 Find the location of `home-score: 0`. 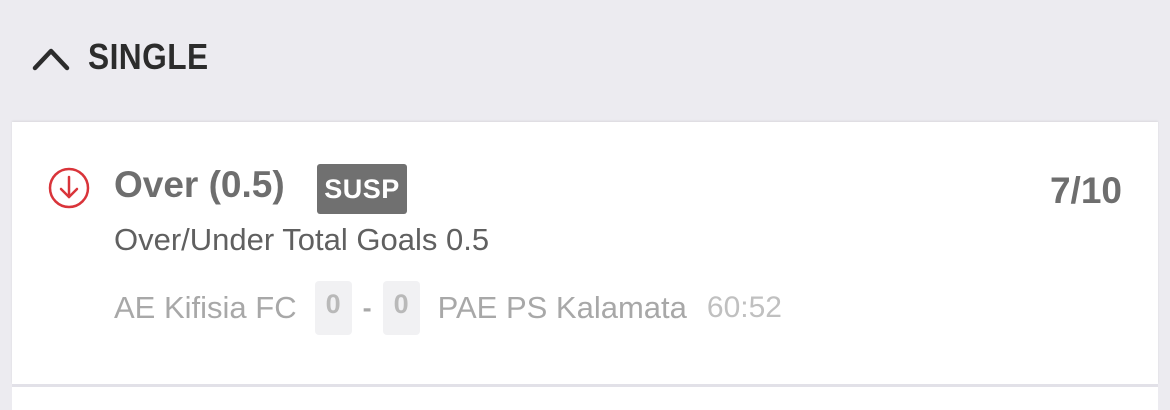

home-score: 0 is located at coordinates (333, 308).